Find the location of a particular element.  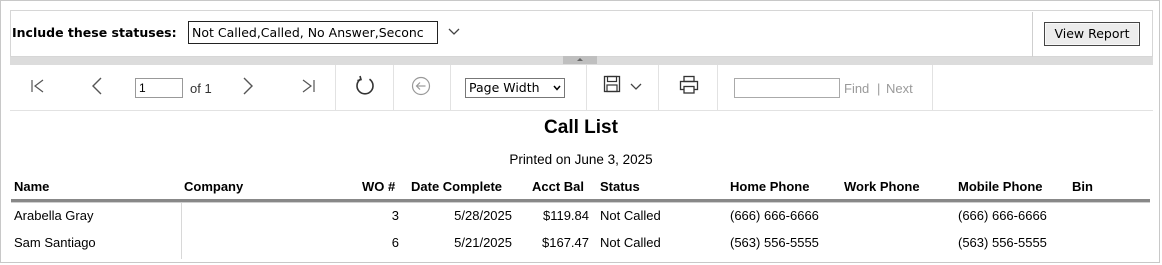

save-icon is located at coordinates (612, 84).